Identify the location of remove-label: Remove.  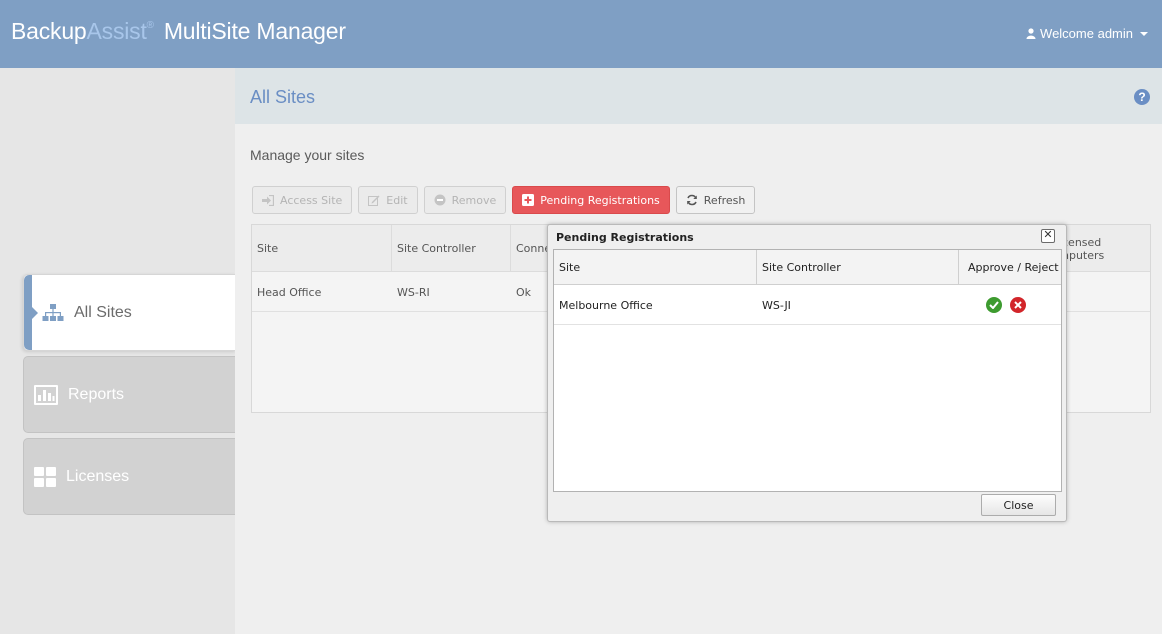
(474, 200).